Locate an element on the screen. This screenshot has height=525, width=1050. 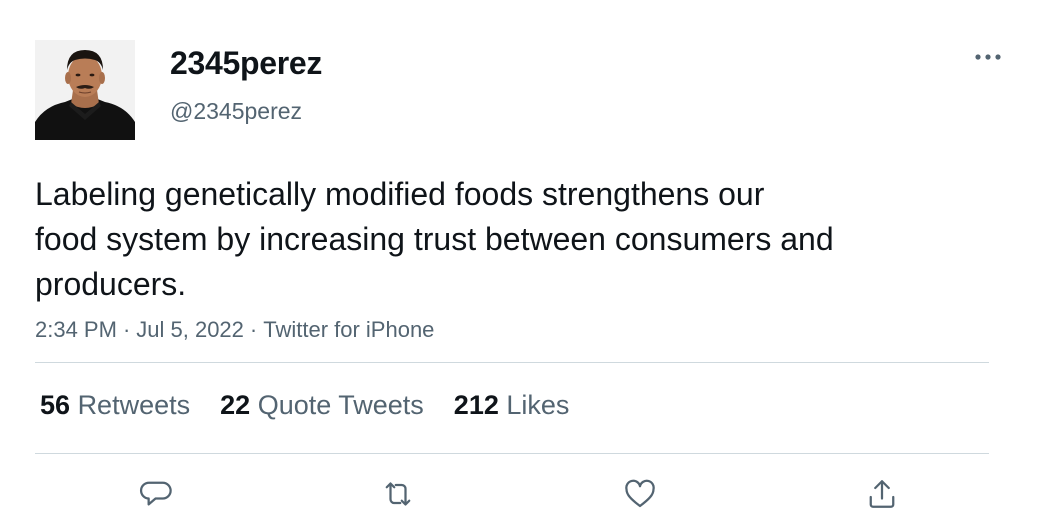
retweet-button is located at coordinates (398, 494).